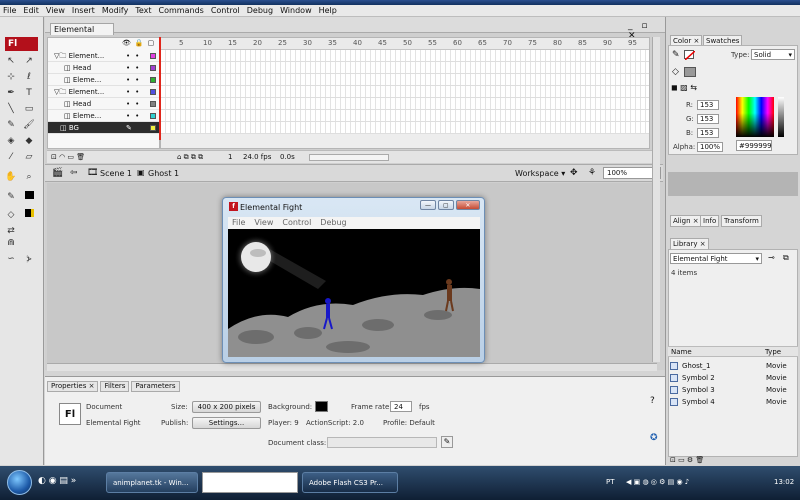 This screenshot has height=500, width=800. Describe the element at coordinates (104, 128) in the screenshot. I see `layer-row-selected: ◫ BG ✎` at that location.